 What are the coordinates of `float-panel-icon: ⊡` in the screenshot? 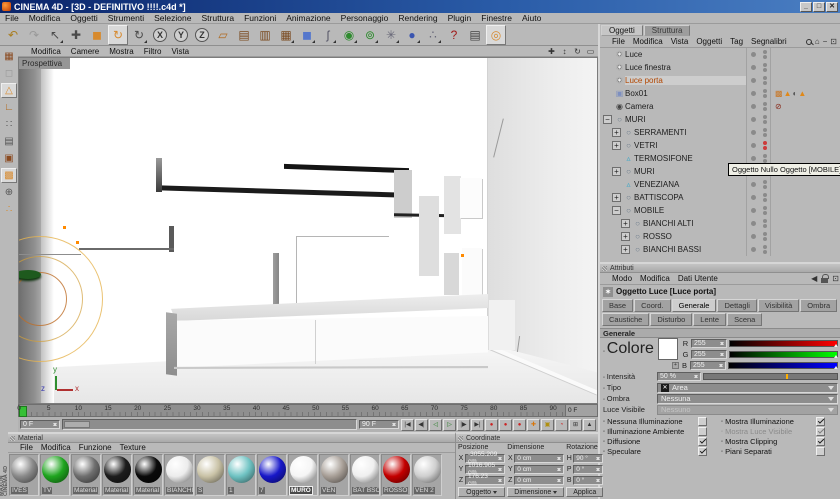 It's located at (833, 41).